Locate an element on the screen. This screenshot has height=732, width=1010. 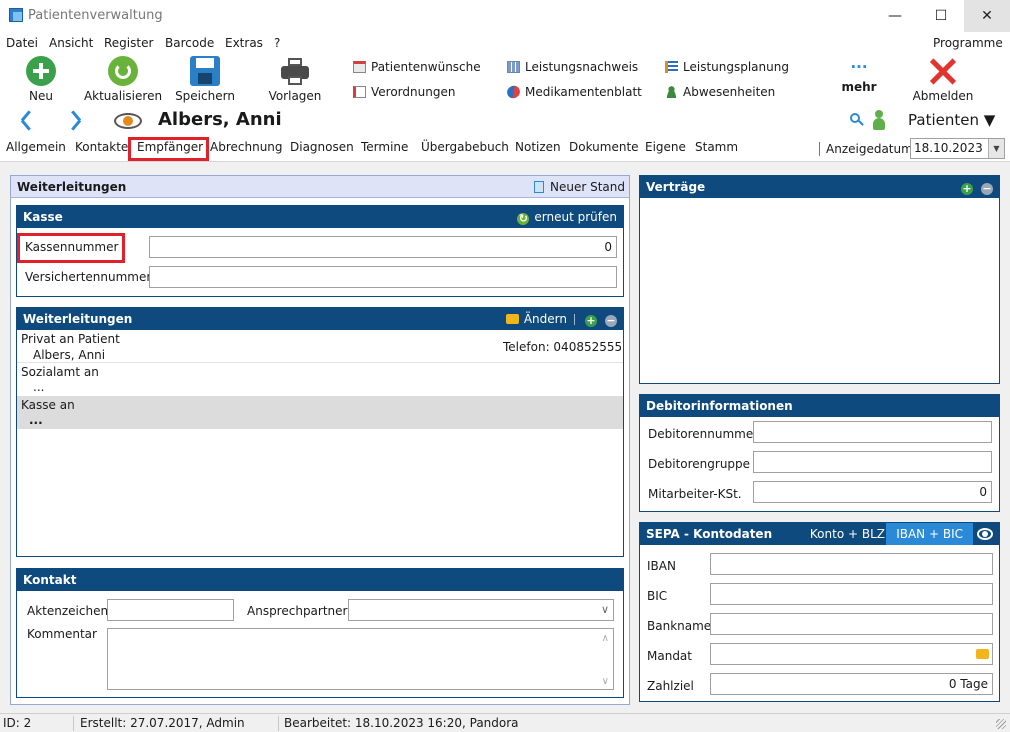
anzeigedatum-value: 18.10.2023 is located at coordinates (948, 148).